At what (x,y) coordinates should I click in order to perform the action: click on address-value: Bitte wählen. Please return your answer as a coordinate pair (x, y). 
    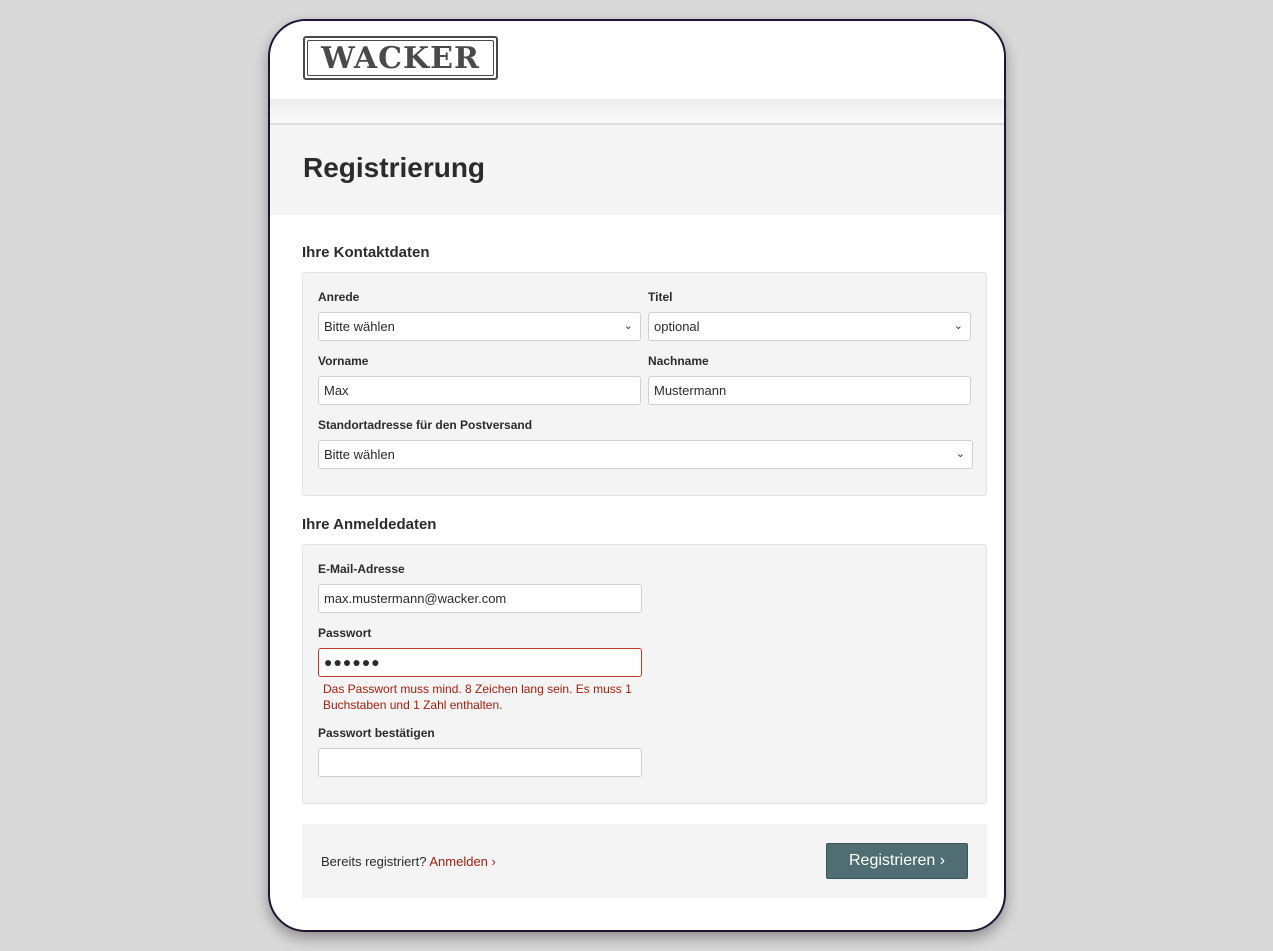
    Looking at the image, I should click on (359, 454).